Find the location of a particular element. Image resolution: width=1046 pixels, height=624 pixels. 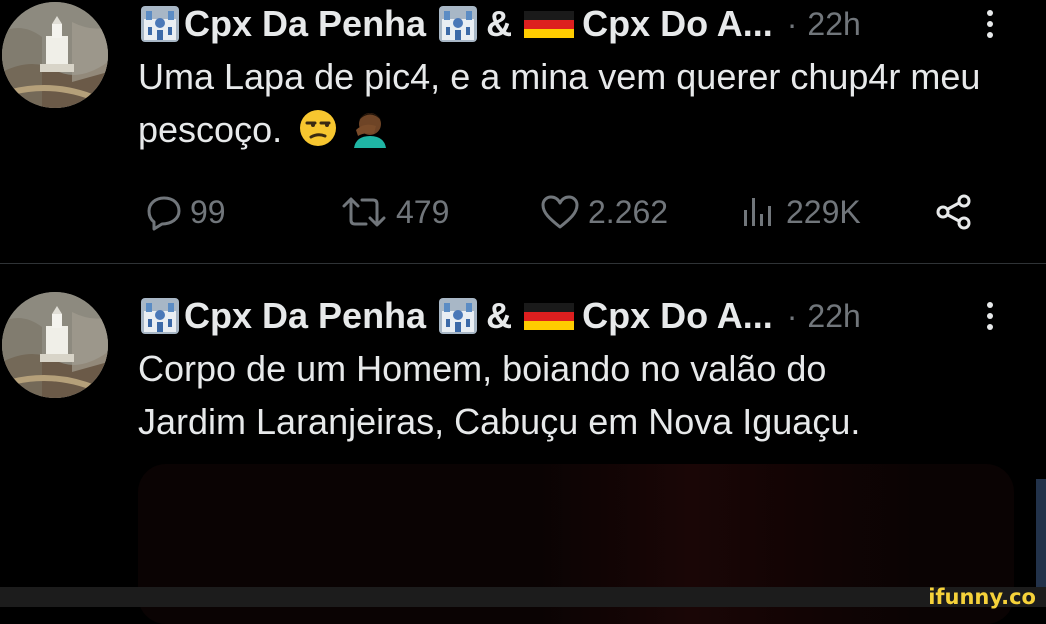

reply-icon is located at coordinates (164, 213).